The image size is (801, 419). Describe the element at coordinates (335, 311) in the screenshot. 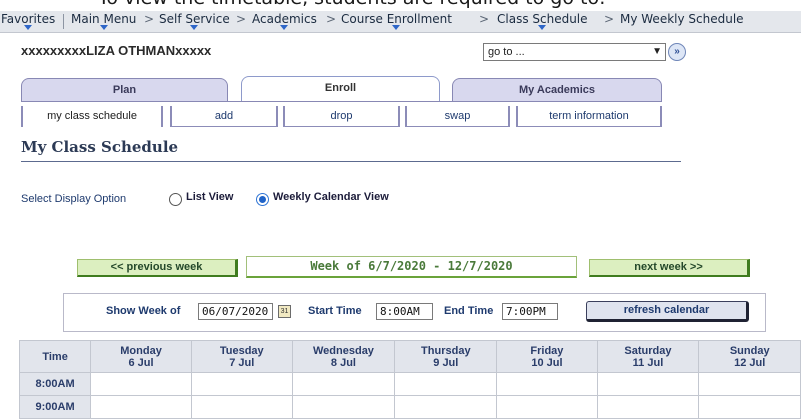

I see `start-time-label: Start Time` at that location.